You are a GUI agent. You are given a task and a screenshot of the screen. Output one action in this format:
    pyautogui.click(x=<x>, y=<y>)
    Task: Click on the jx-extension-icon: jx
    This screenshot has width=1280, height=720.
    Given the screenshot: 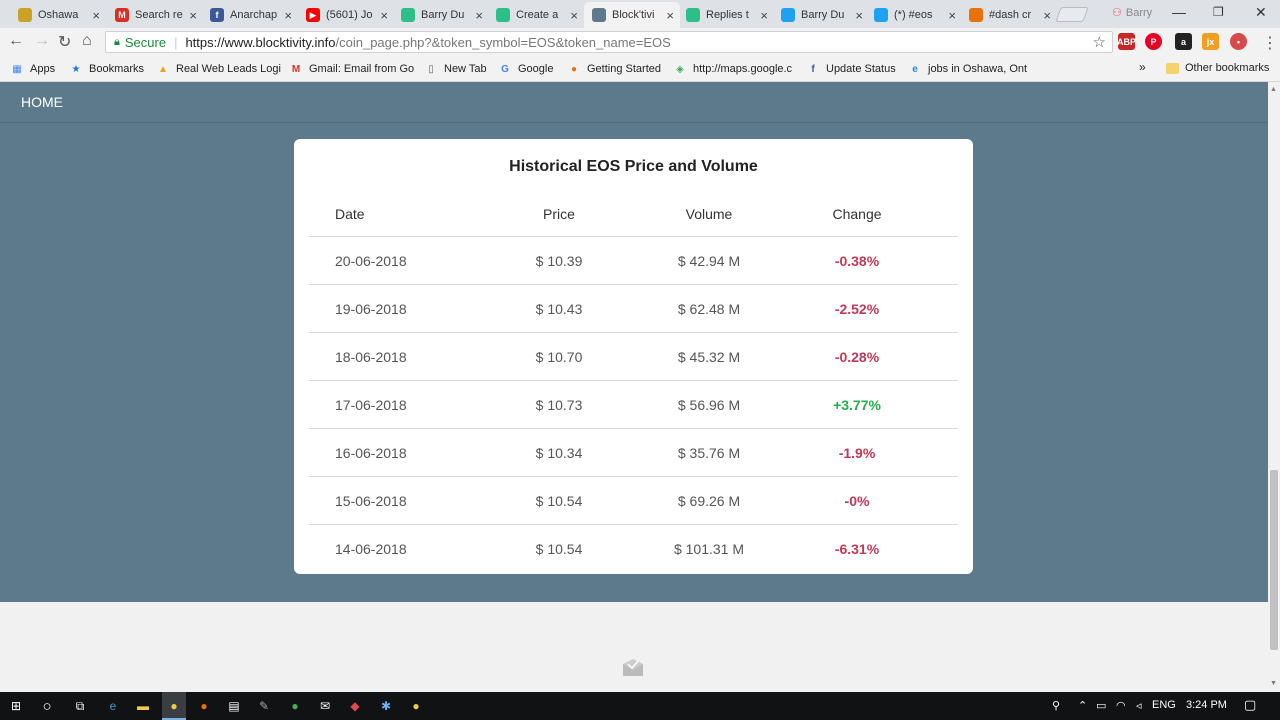 What is the action you would take?
    pyautogui.click(x=1210, y=41)
    